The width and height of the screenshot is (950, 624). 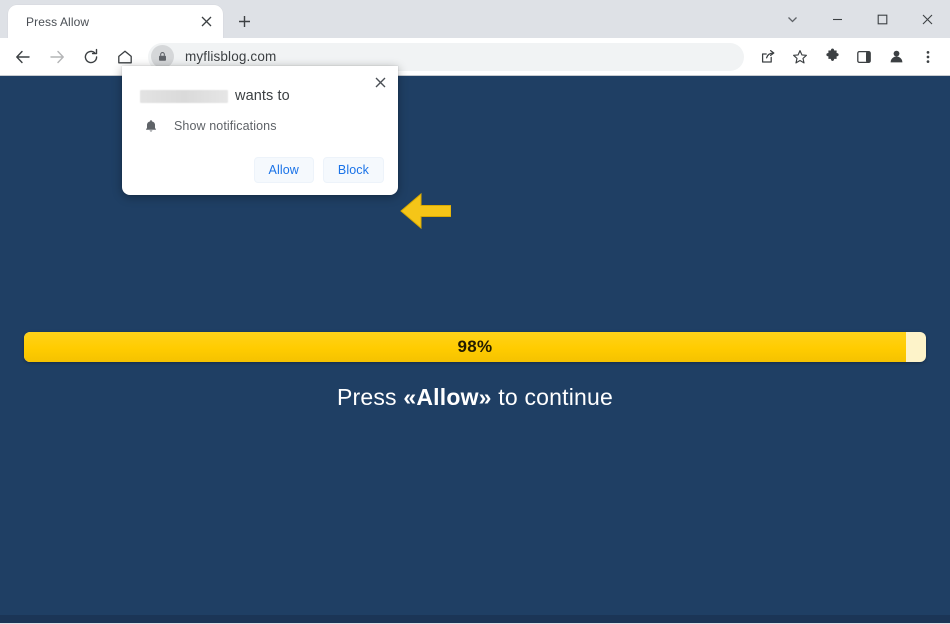 I want to click on notification-permission-popup: wants to Show notifications Allow Block, so click(x=260, y=130).